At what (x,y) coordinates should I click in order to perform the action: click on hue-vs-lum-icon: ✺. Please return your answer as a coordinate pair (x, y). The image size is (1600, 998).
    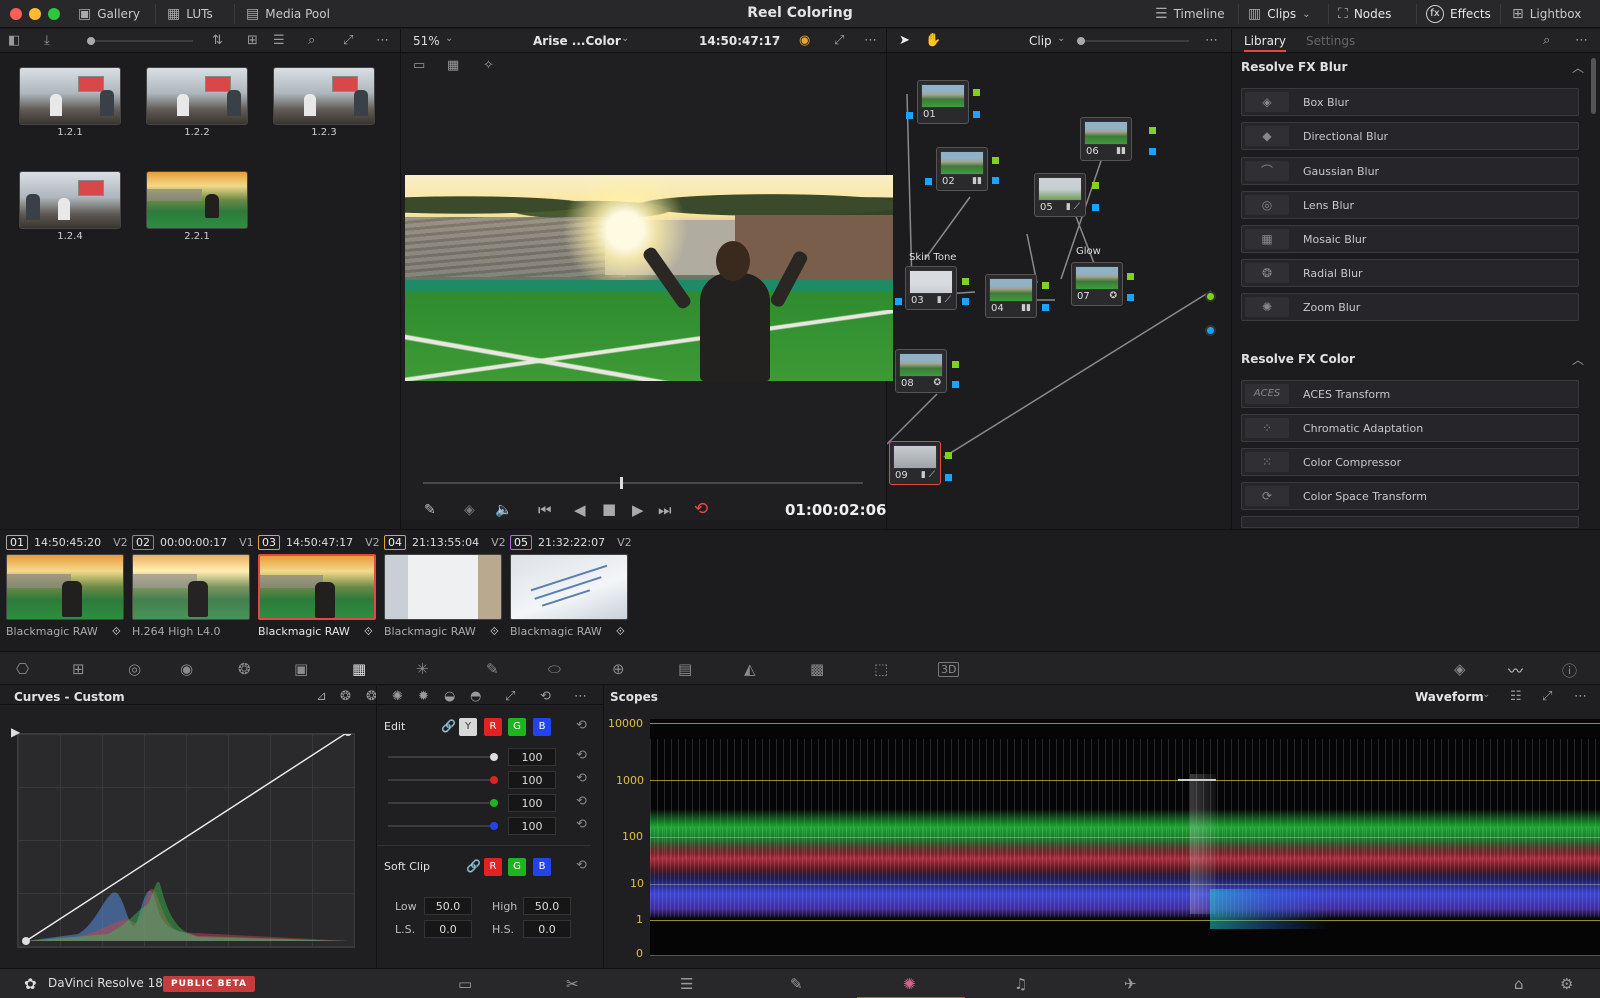
    Looking at the image, I should click on (397, 696).